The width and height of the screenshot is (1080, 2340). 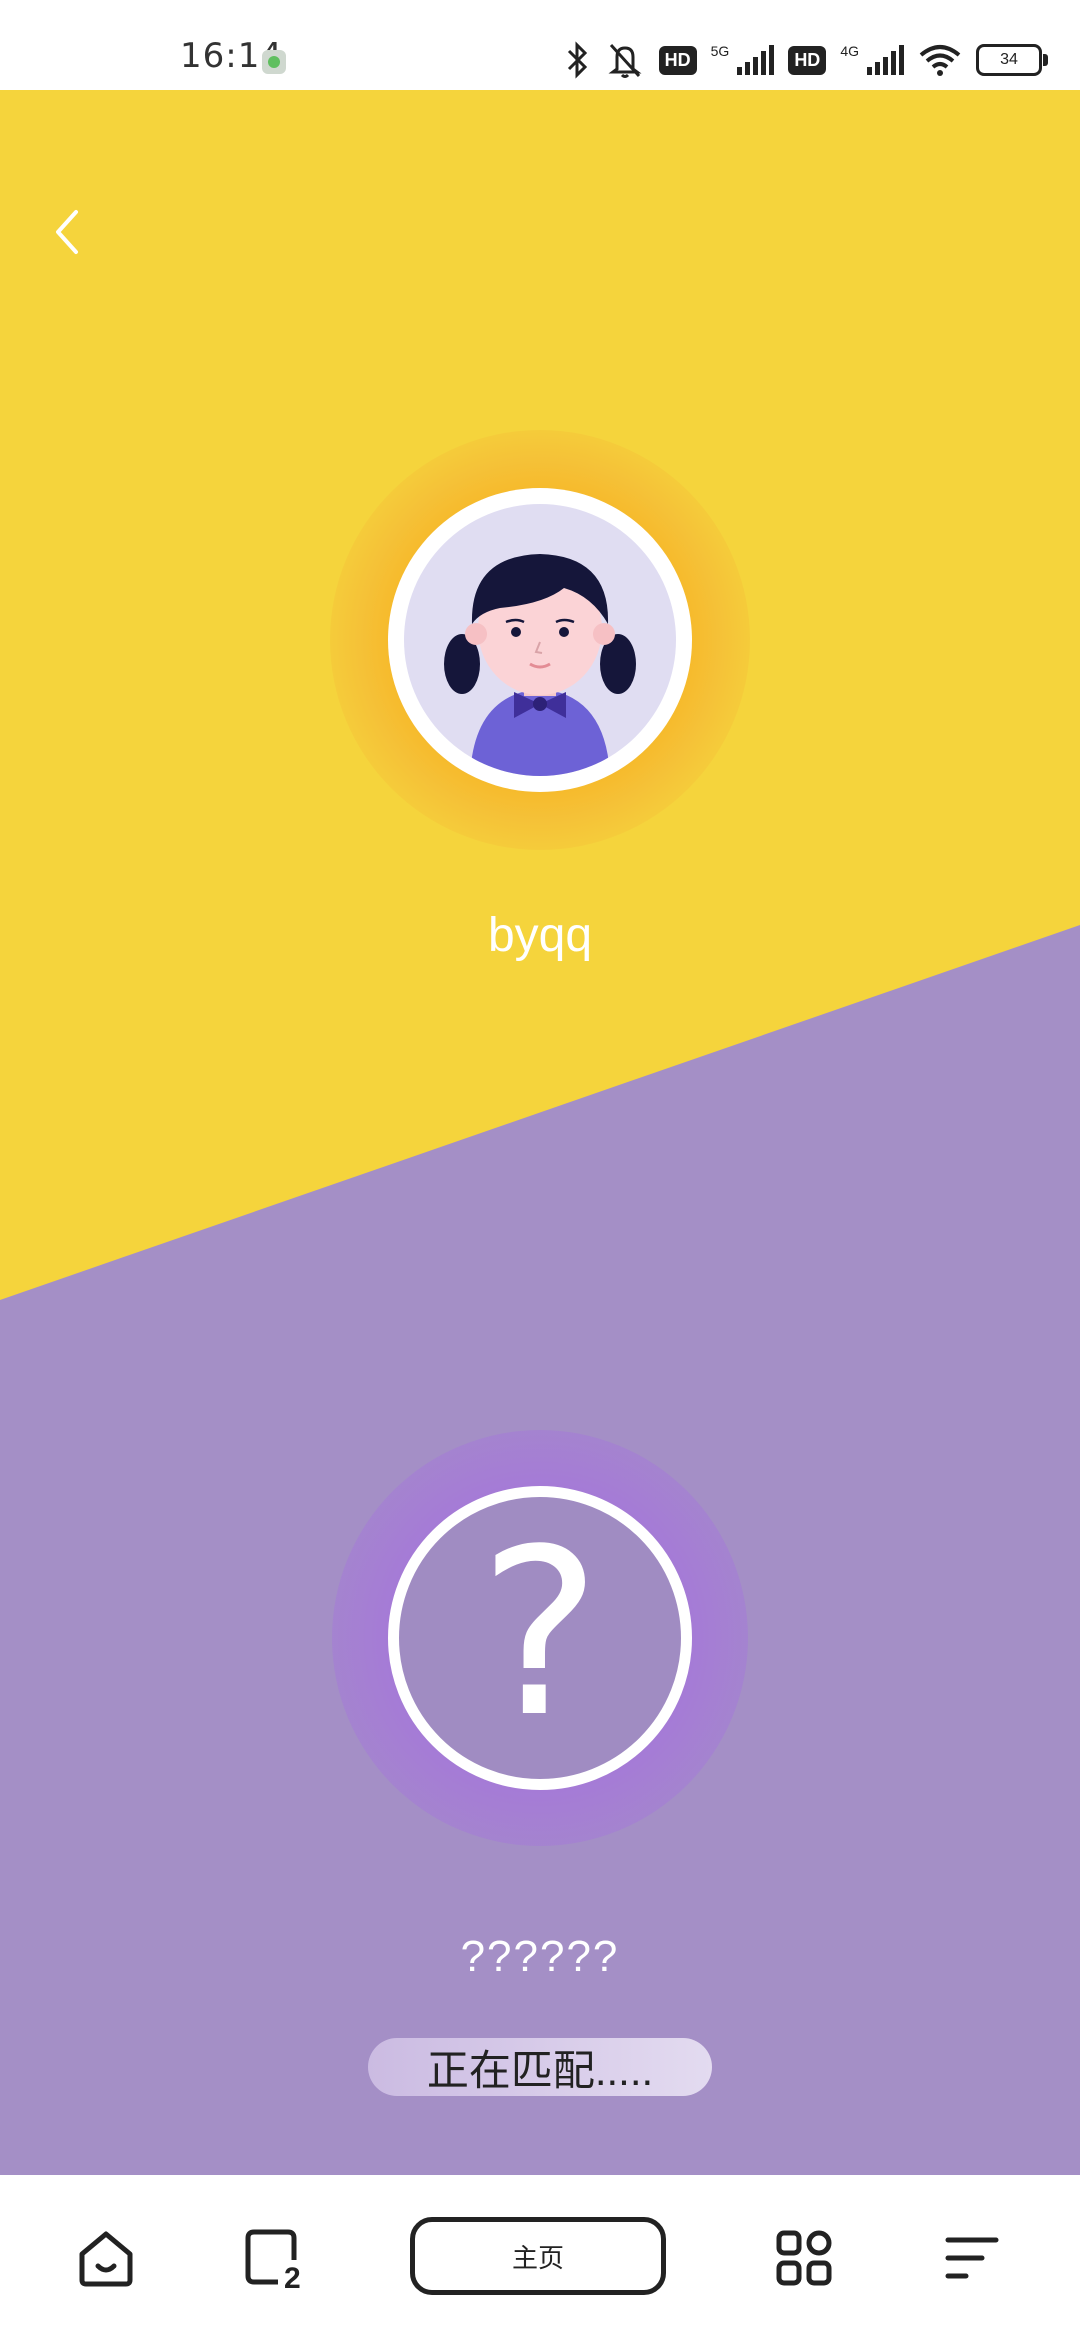 I want to click on menu-icon, so click(x=972, y=2257).